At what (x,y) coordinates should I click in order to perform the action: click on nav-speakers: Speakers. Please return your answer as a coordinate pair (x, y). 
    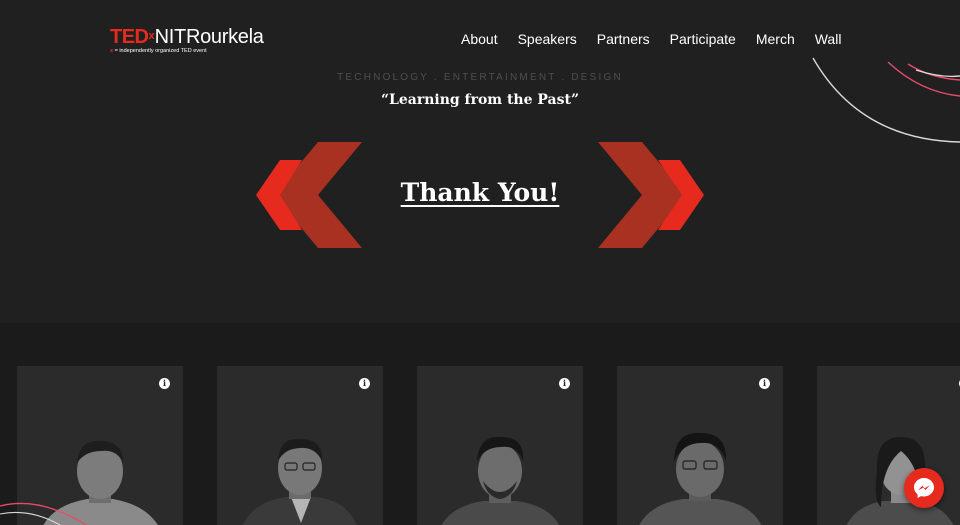
    Looking at the image, I should click on (547, 39).